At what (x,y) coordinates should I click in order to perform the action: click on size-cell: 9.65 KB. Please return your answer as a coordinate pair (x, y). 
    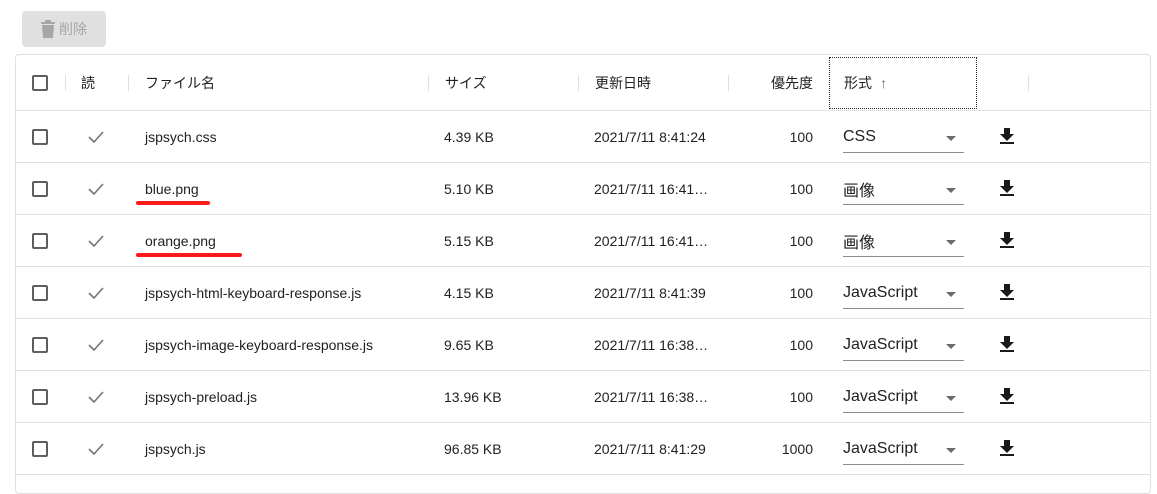
    Looking at the image, I should click on (469, 344).